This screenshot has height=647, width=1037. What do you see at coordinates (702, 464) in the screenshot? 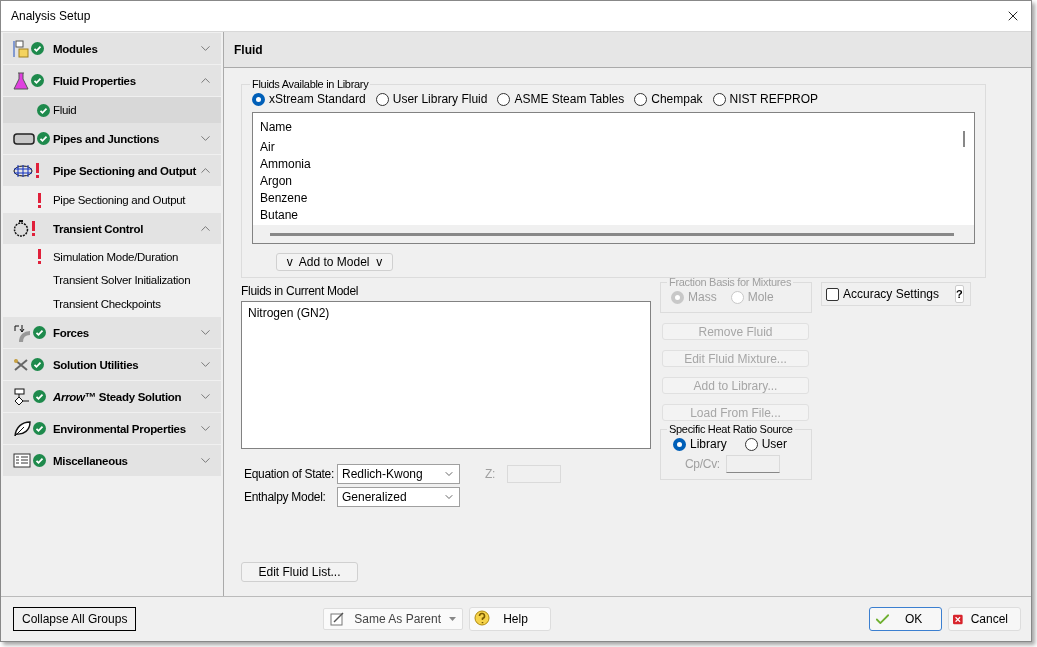
I see `field-label: Cp/Cv:` at bounding box center [702, 464].